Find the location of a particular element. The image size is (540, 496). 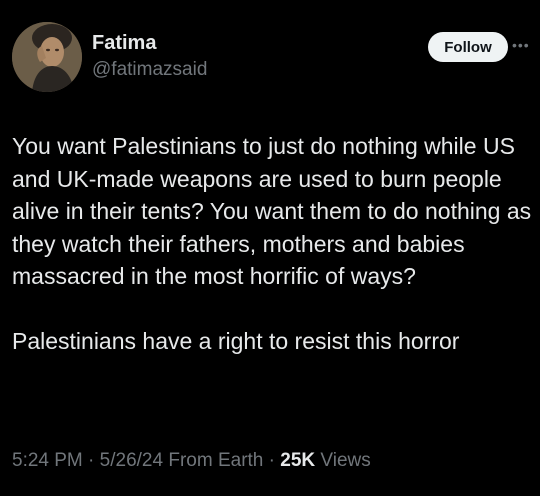

views-count: 25K is located at coordinates (297, 460).